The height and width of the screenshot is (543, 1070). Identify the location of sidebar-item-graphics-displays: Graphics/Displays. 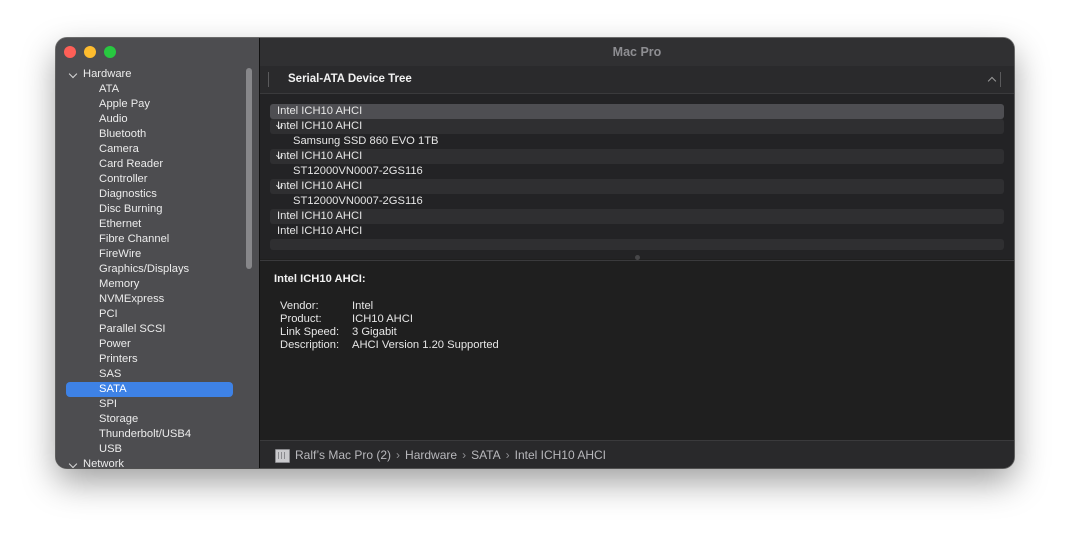
(151, 269).